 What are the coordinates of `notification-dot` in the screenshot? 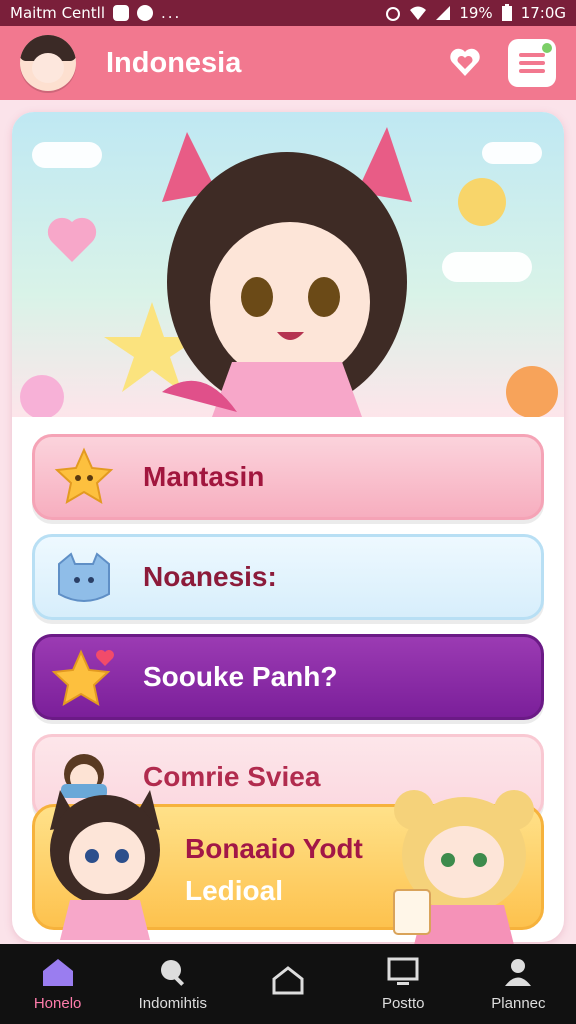 It's located at (547, 48).